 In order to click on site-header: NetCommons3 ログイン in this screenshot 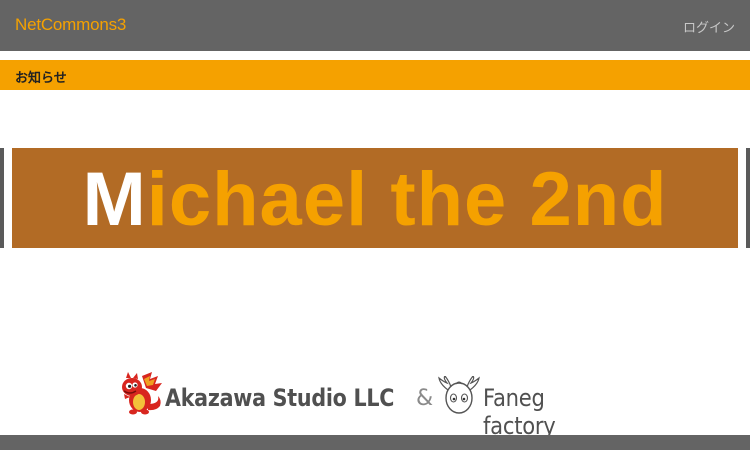, I will do `click(375, 25)`.